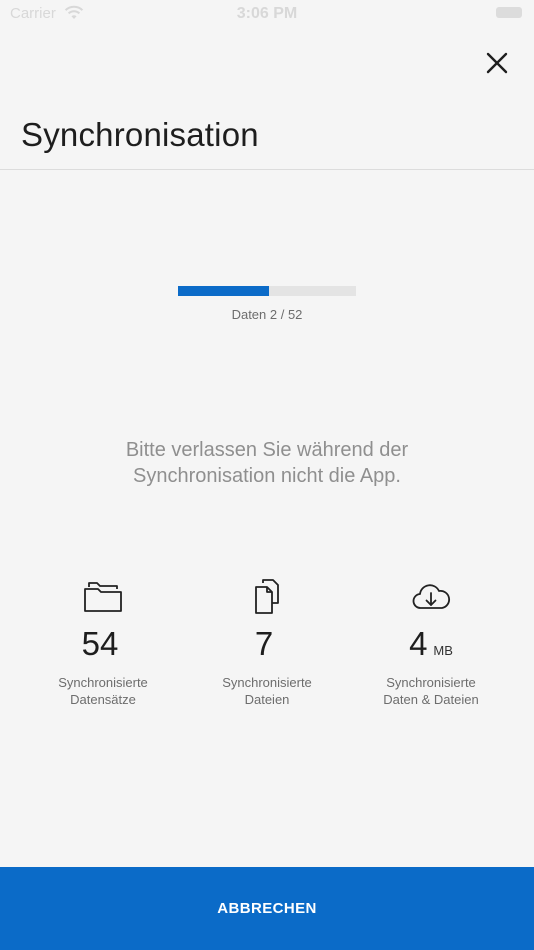  Describe the element at coordinates (267, 908) in the screenshot. I see `cancel-button: ABBRECHEN` at that location.